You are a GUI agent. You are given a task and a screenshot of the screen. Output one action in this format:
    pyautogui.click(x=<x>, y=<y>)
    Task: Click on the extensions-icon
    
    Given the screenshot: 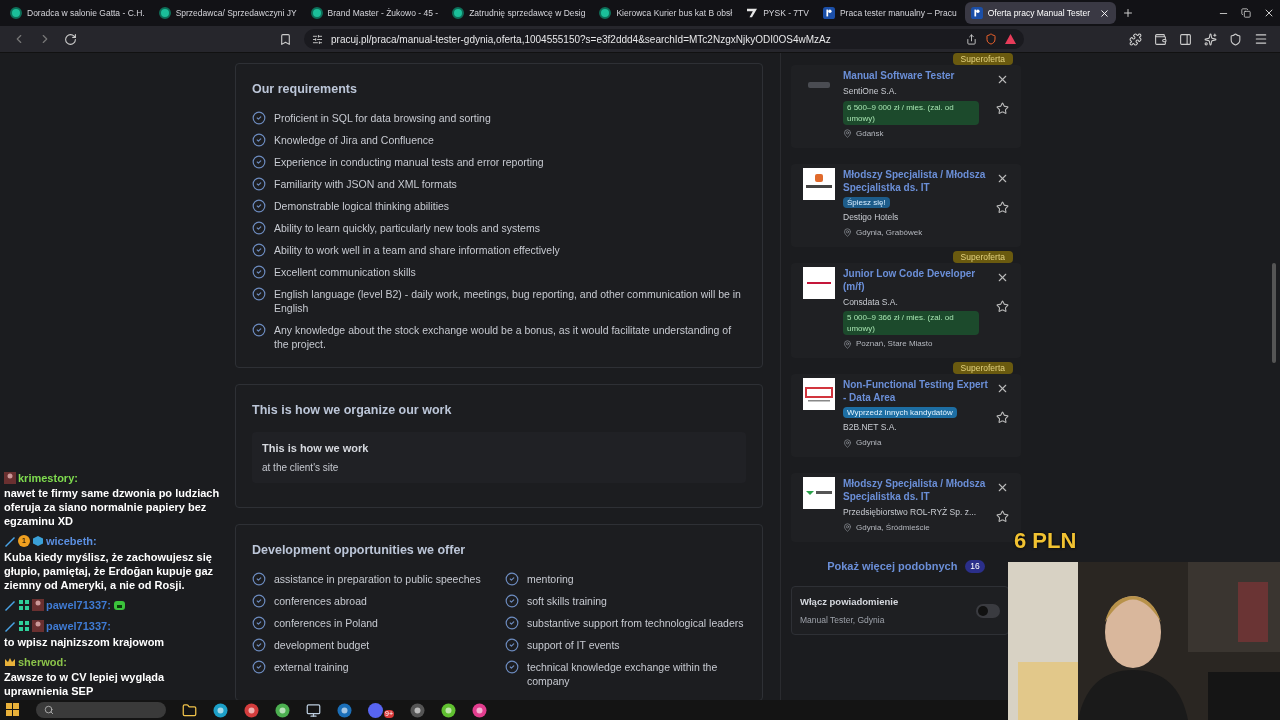 What is the action you would take?
    pyautogui.click(x=1135, y=39)
    